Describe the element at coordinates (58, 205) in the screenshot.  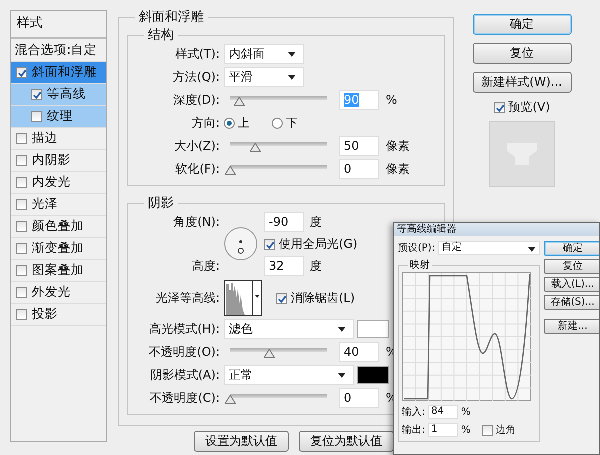
I see `sidebar-item: 光泽` at that location.